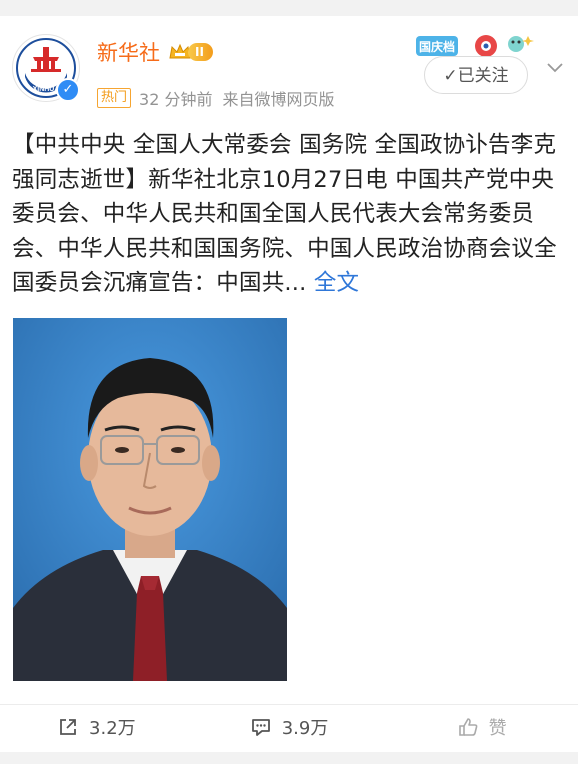 This screenshot has height=764, width=578. What do you see at coordinates (437, 46) in the screenshot?
I see `svg-text: 国庆档` at bounding box center [437, 46].